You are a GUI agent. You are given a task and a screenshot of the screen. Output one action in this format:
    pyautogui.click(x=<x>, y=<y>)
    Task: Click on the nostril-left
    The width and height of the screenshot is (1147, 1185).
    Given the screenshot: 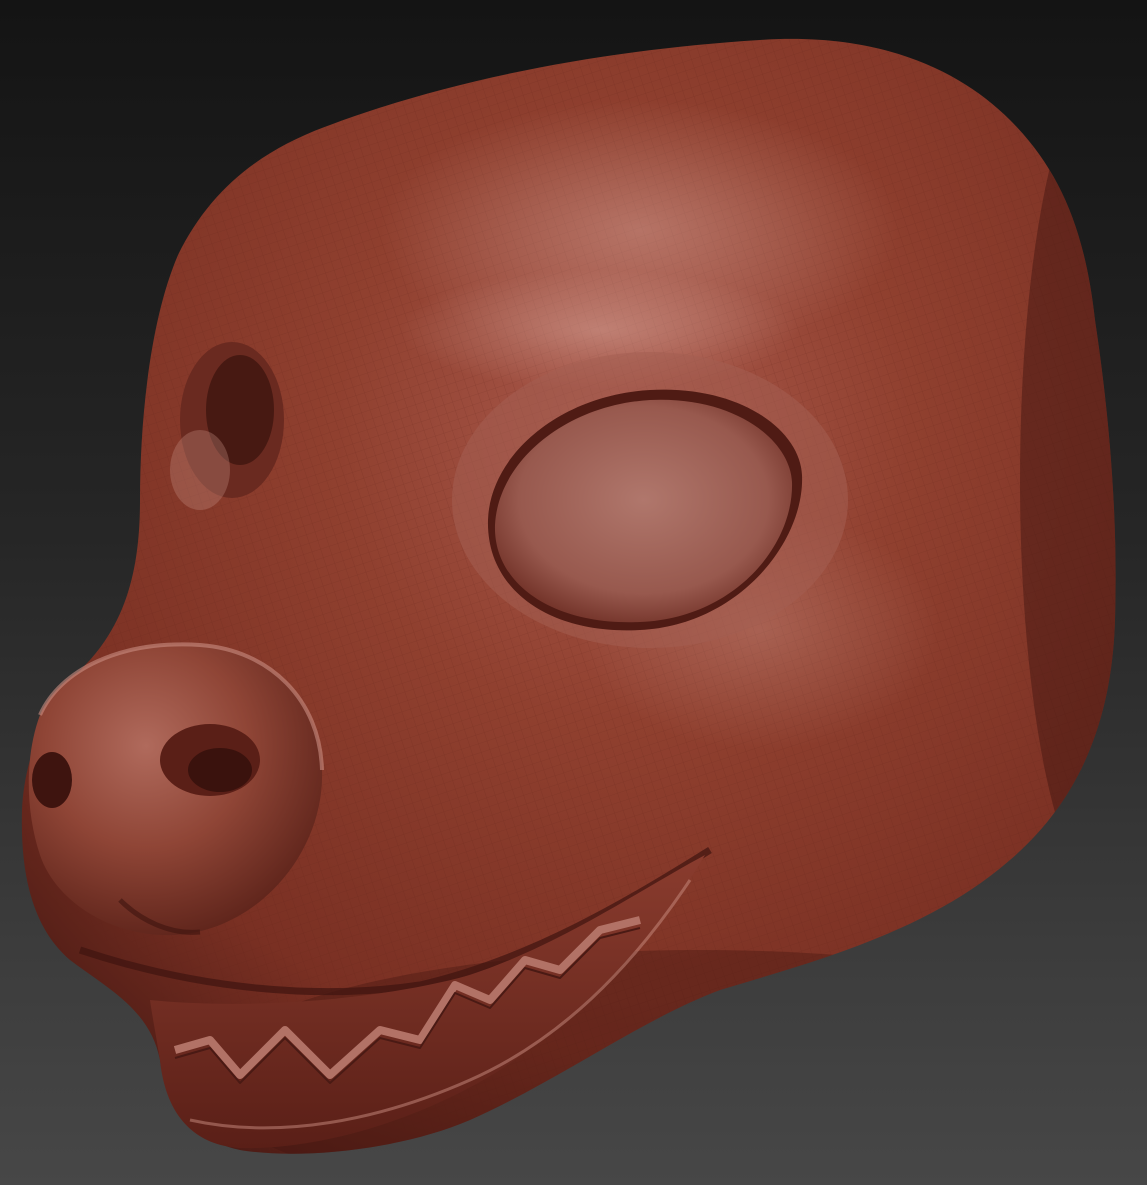 What is the action you would take?
    pyautogui.click(x=52, y=780)
    